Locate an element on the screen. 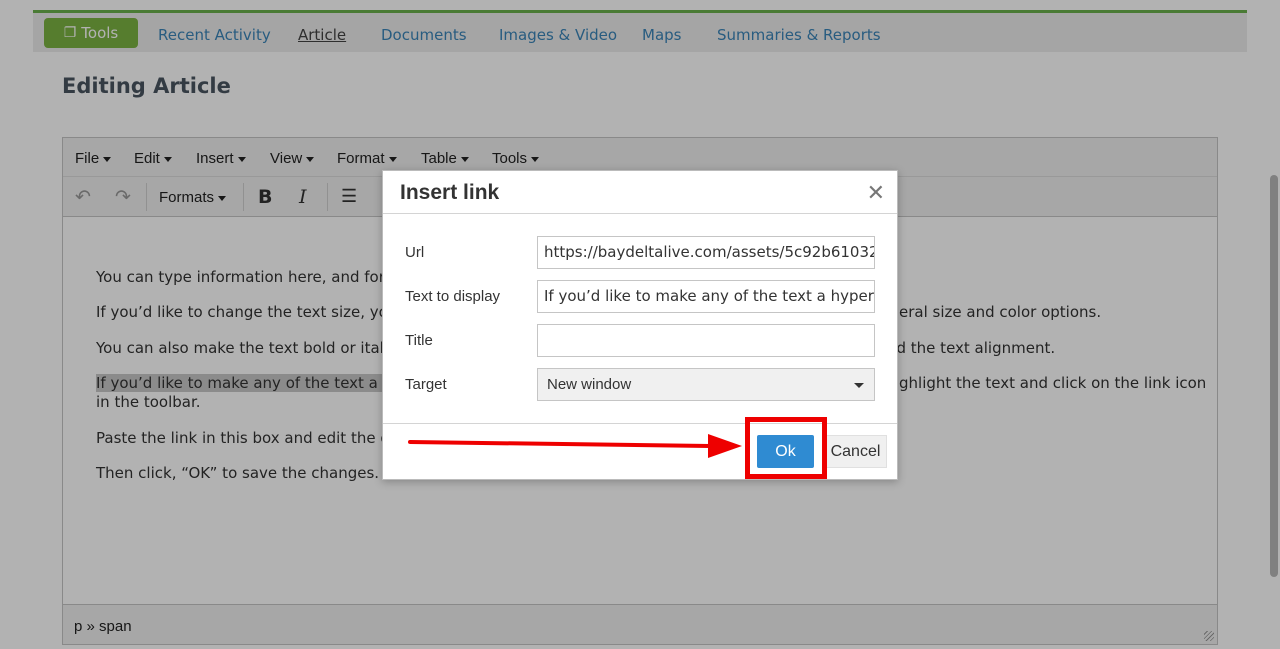 Image resolution: width=1280 pixels, height=649 pixels. caret-down-icon is located at coordinates (859, 385).